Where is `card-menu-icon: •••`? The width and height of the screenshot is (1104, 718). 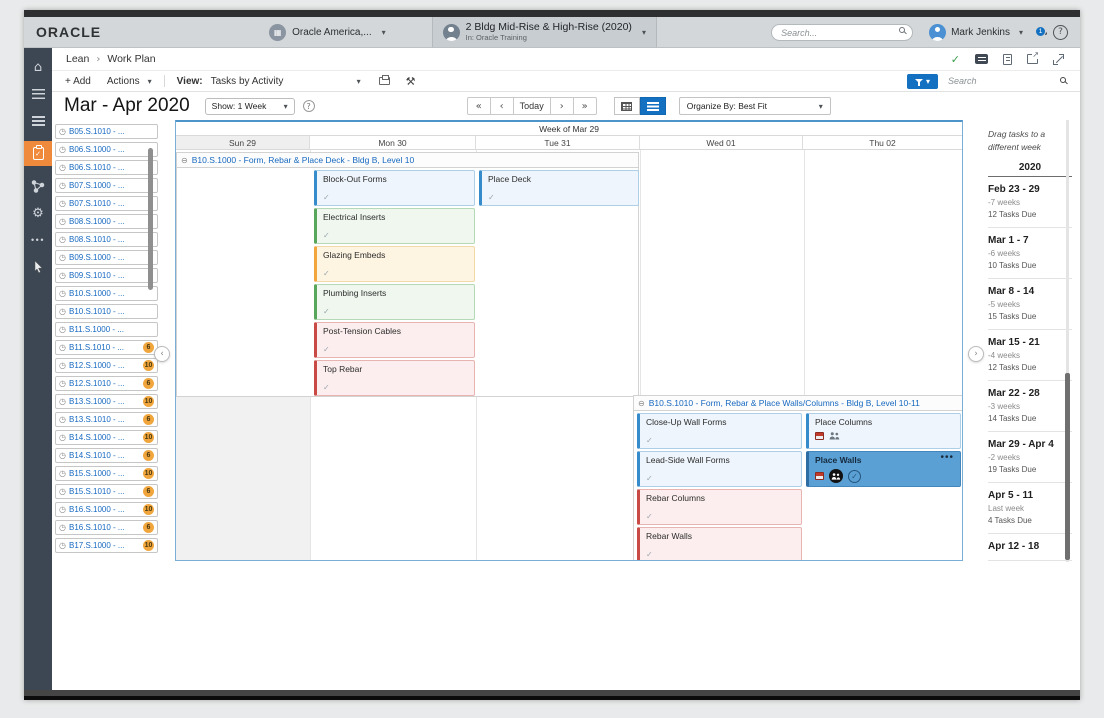
card-menu-icon: ••• is located at coordinates (947, 458).